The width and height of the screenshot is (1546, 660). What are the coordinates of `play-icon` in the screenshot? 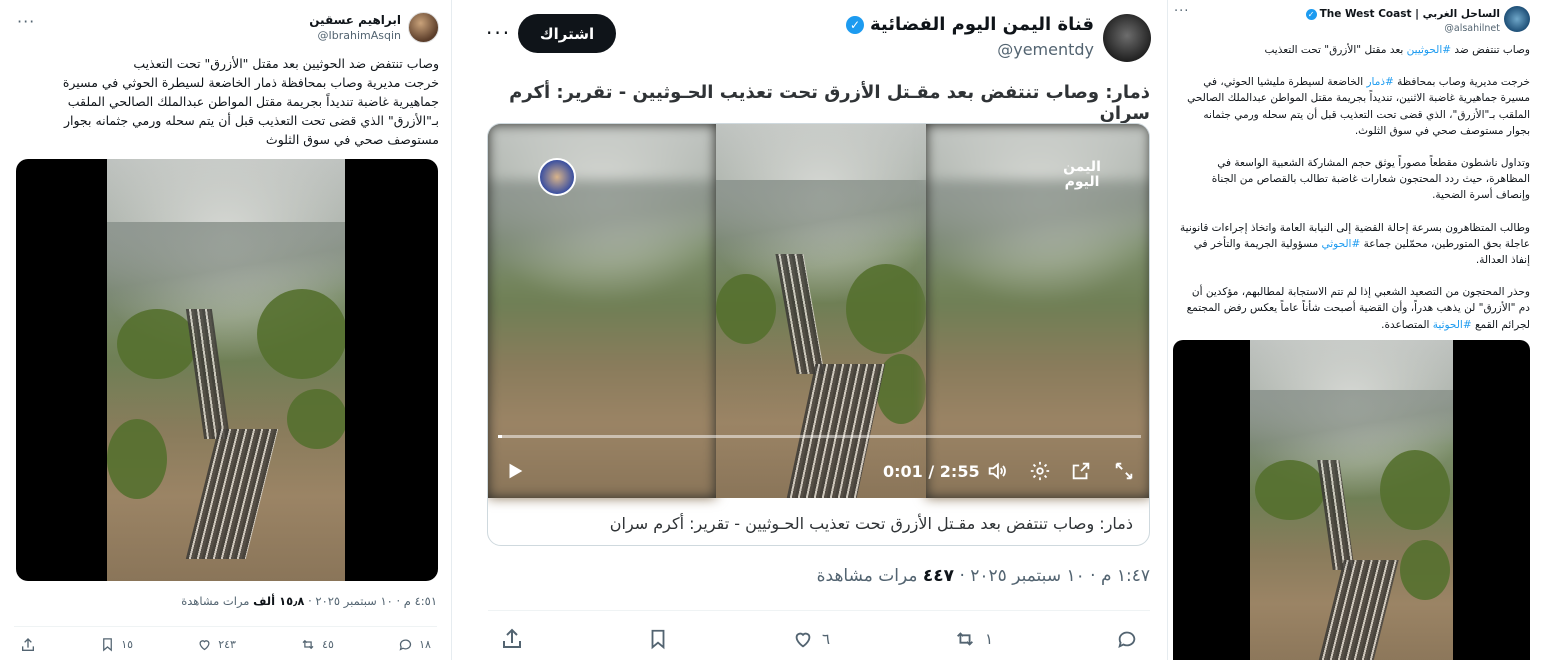 It's located at (516, 471).